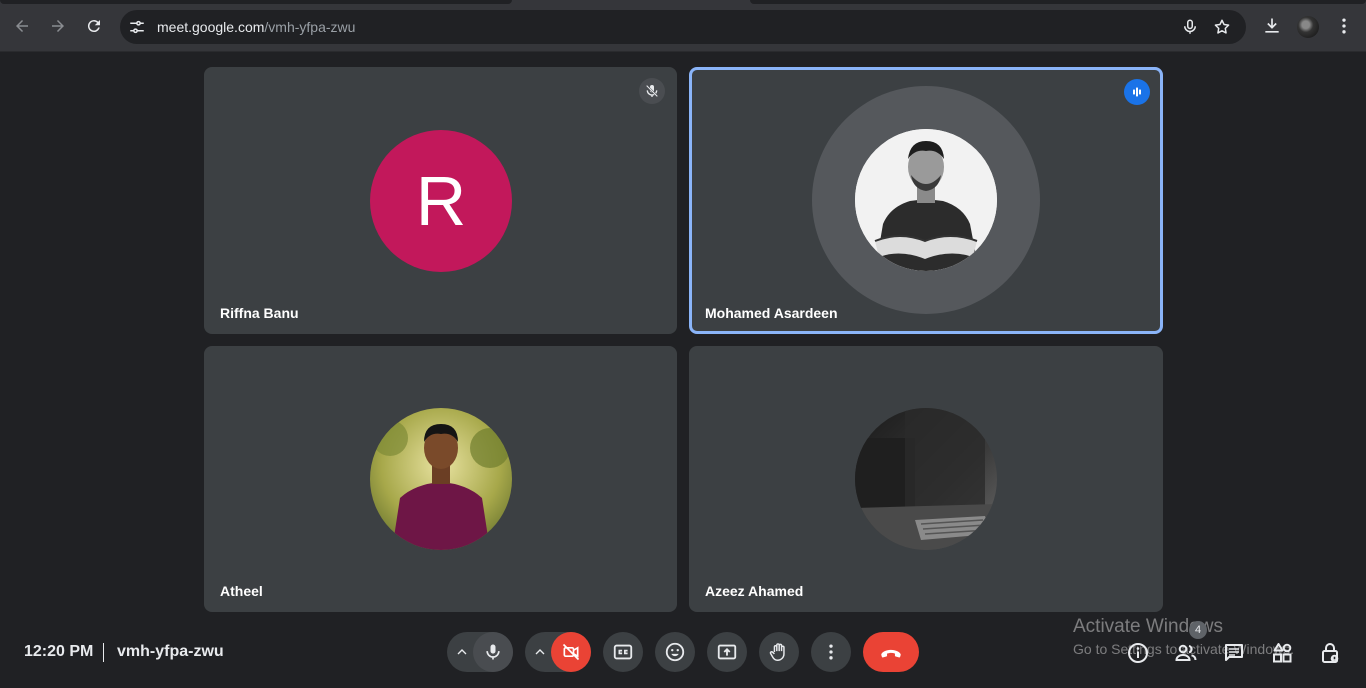 Image resolution: width=1366 pixels, height=688 pixels. I want to click on back-icon, so click(22, 26).